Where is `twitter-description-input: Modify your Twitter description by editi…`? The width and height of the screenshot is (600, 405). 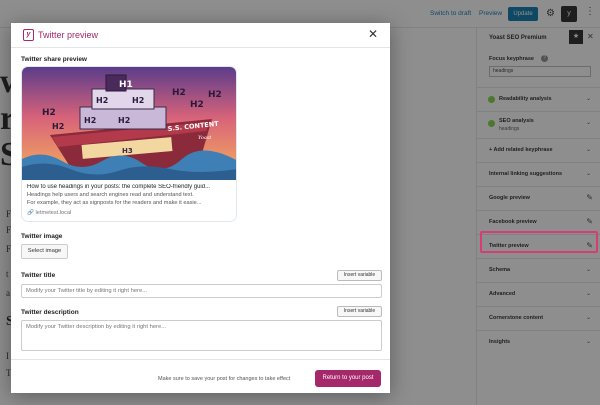
twitter-description-input: Modify your Twitter description by editi… is located at coordinates (201, 335).